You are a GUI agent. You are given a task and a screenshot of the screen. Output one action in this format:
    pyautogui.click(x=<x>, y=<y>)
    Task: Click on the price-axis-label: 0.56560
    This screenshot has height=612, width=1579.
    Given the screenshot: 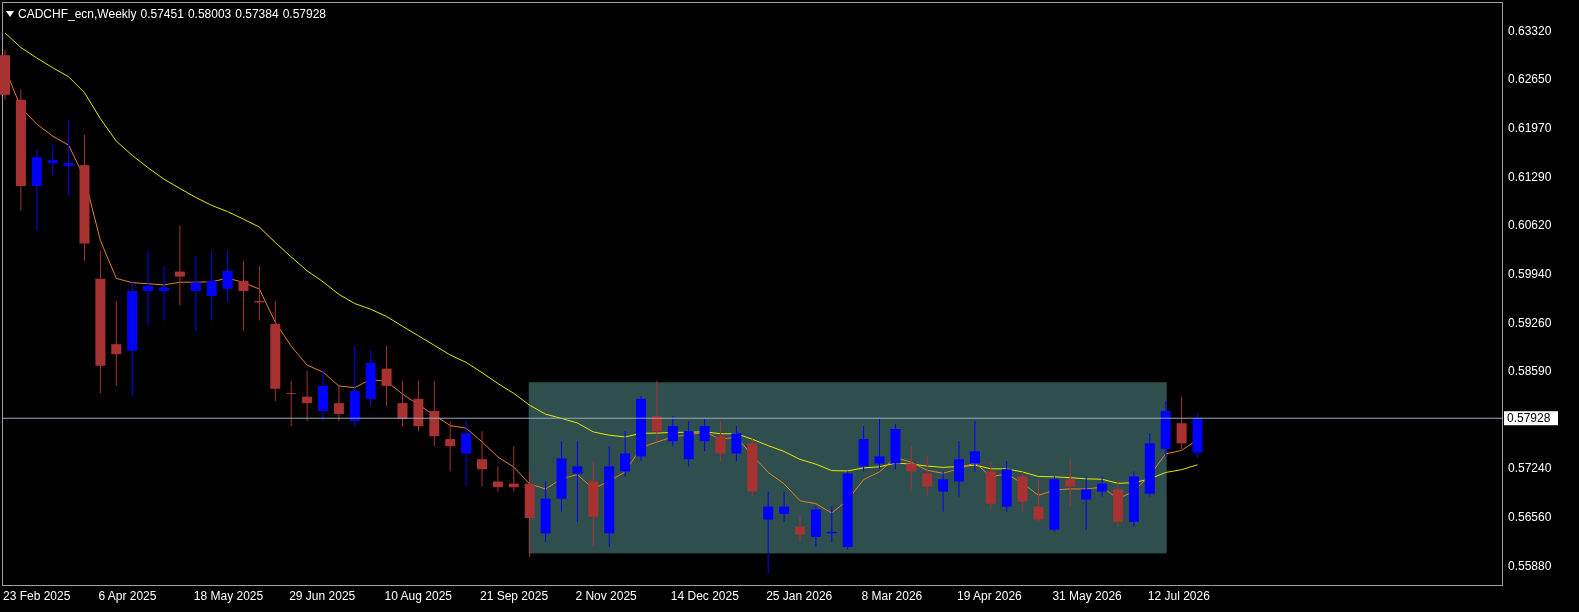 What is the action you would take?
    pyautogui.click(x=1530, y=516)
    